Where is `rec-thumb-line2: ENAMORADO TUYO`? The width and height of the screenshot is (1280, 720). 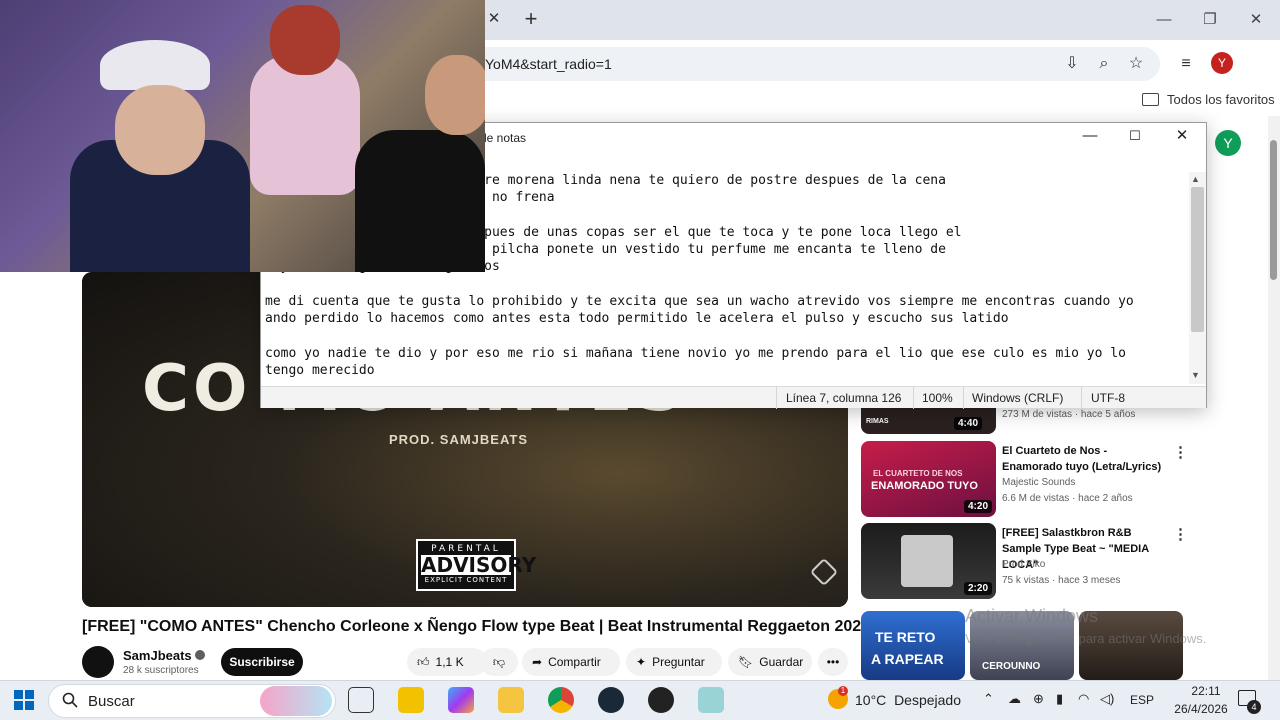 rec-thumb-line2: ENAMORADO TUYO is located at coordinates (924, 486).